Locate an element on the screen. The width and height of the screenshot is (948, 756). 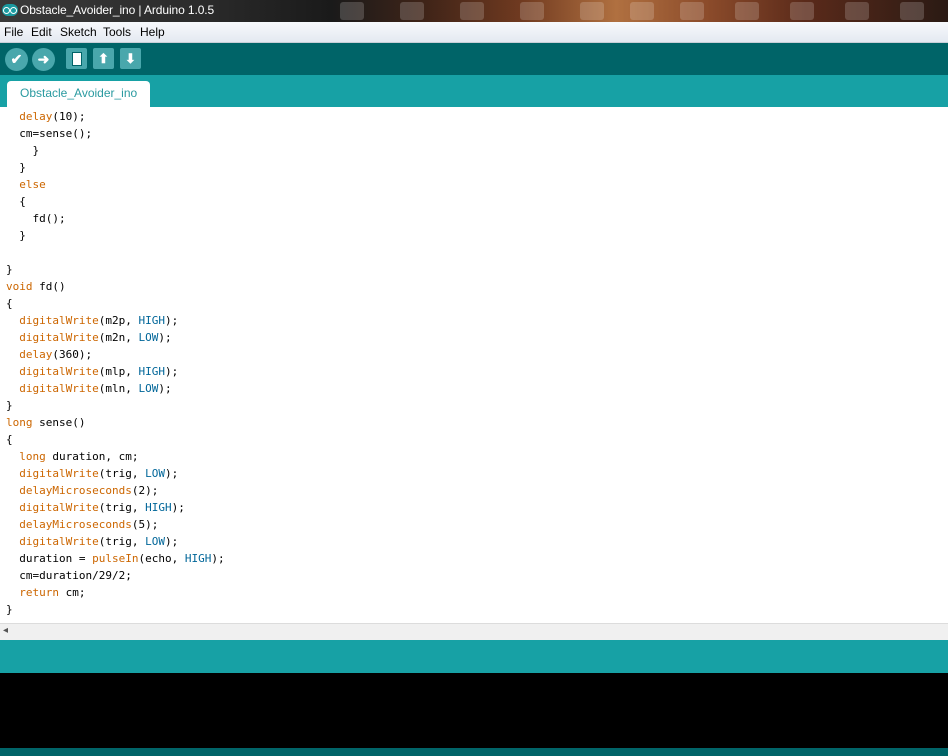
console-output is located at coordinates (474, 710).